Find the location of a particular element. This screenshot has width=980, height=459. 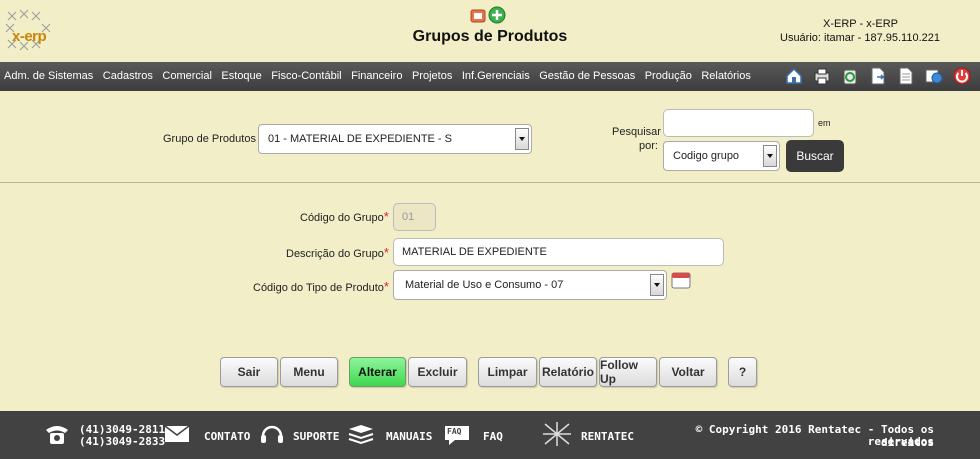

group-select-value: 01 - MATERIAL DE EXPEDIENTE - S is located at coordinates (360, 139).